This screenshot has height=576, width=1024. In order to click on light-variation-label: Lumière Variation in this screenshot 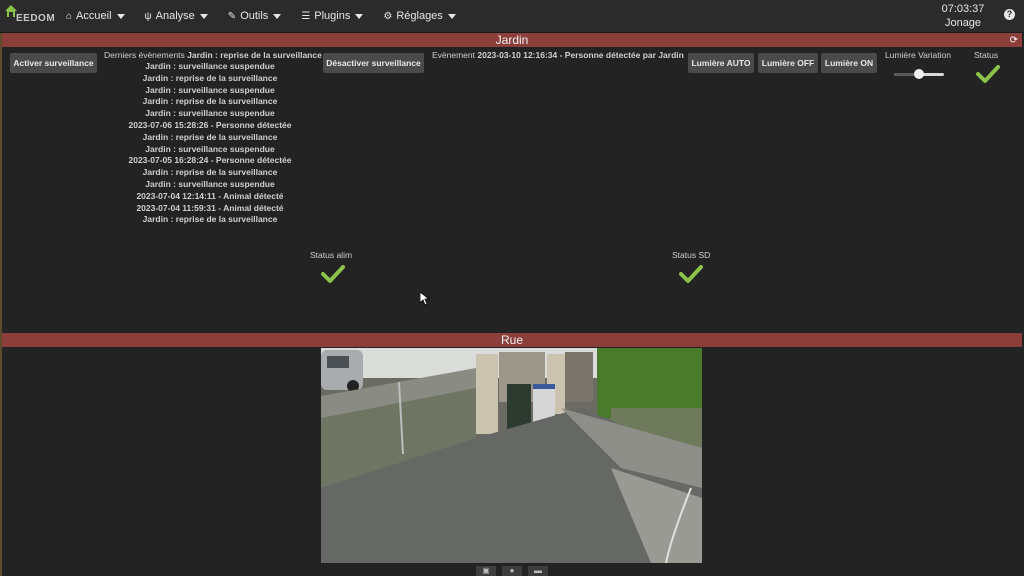, I will do `click(918, 55)`.